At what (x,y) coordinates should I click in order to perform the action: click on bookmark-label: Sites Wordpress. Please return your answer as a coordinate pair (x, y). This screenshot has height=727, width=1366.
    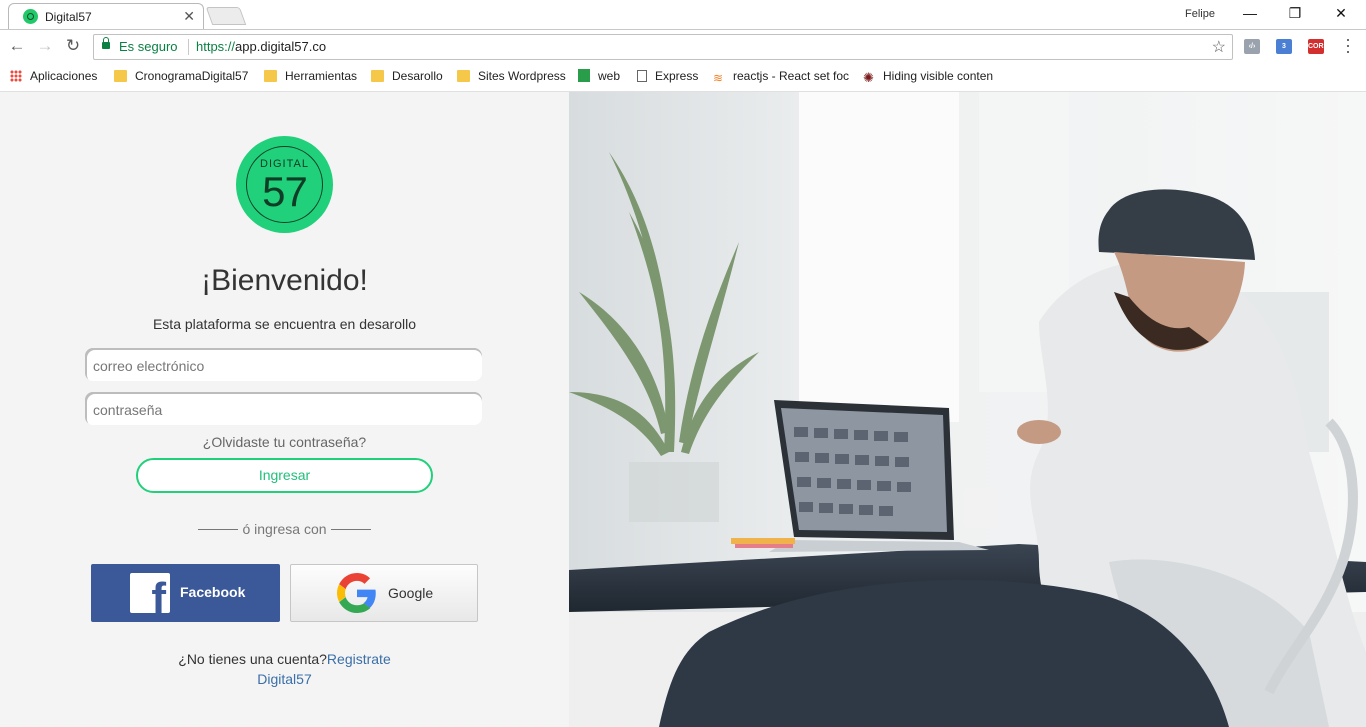
    Looking at the image, I should click on (522, 76).